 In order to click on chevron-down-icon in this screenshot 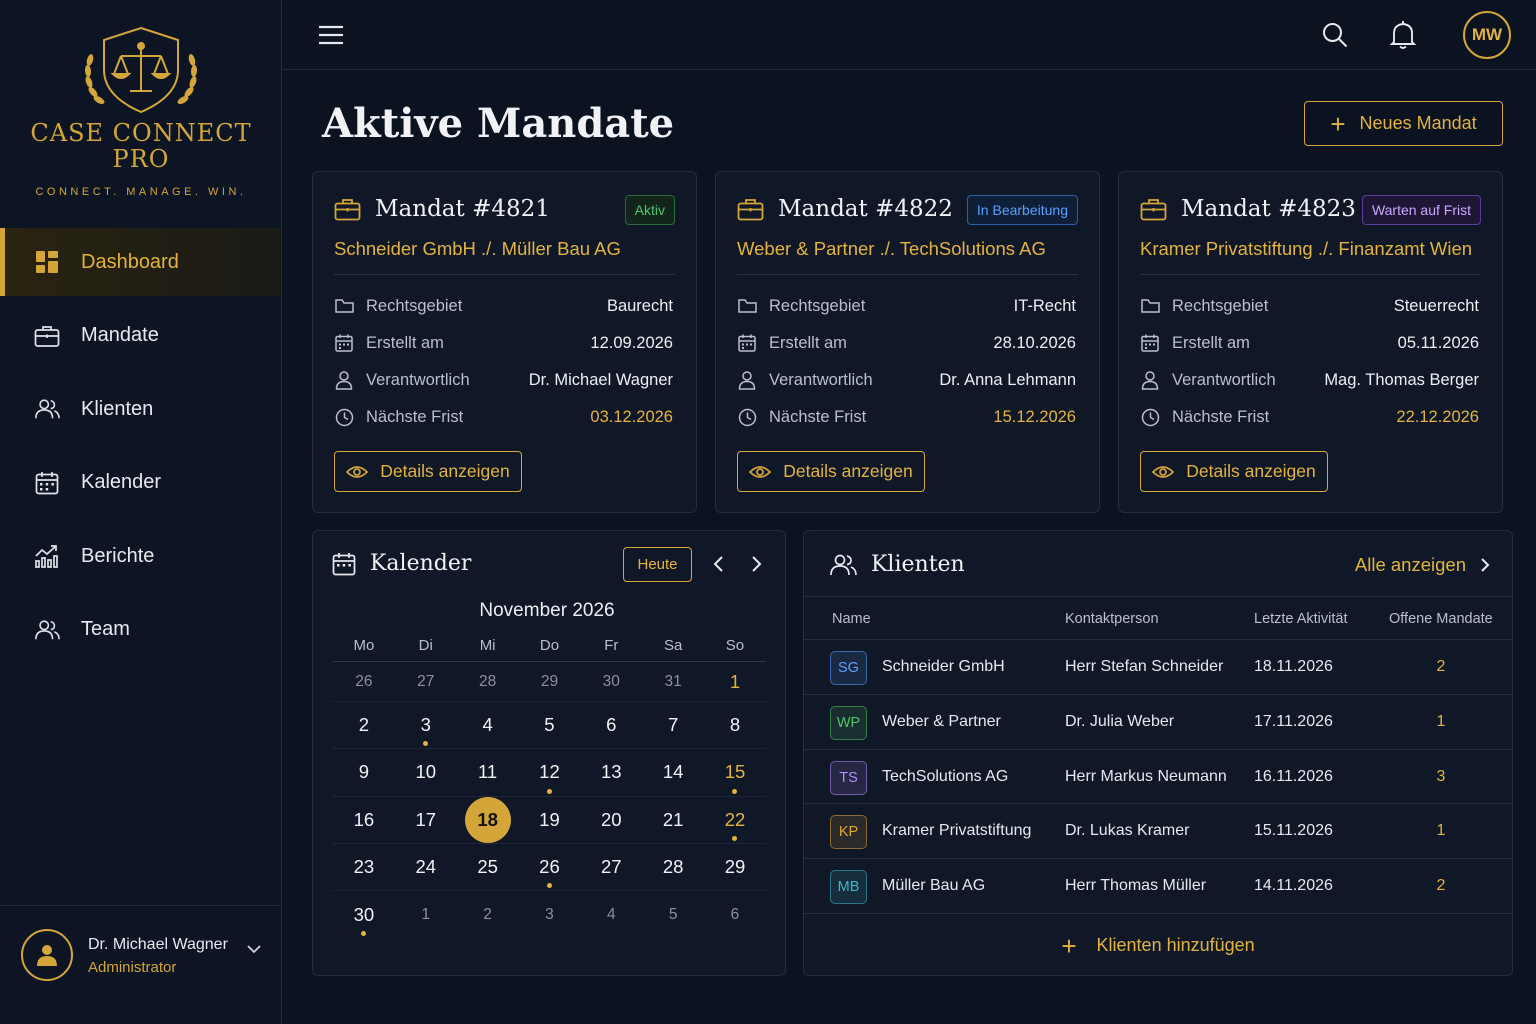, I will do `click(254, 949)`.